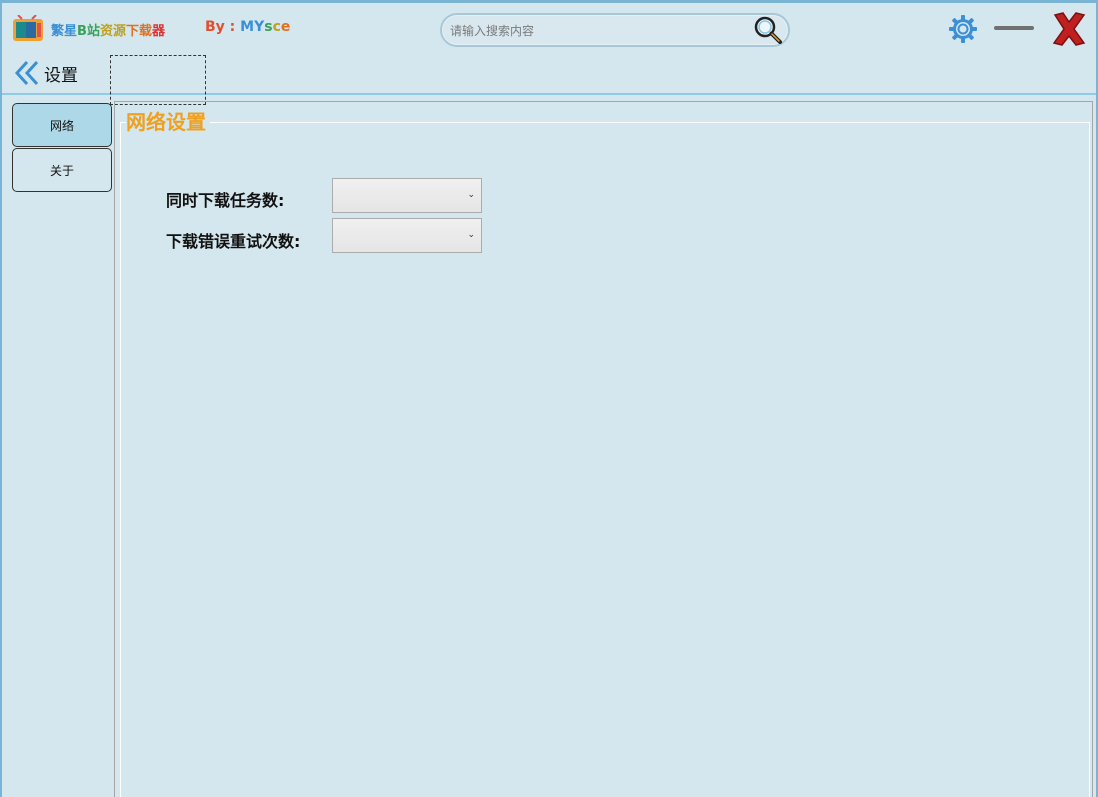 The image size is (1098, 797). I want to click on app-title-char: 星, so click(71, 31).